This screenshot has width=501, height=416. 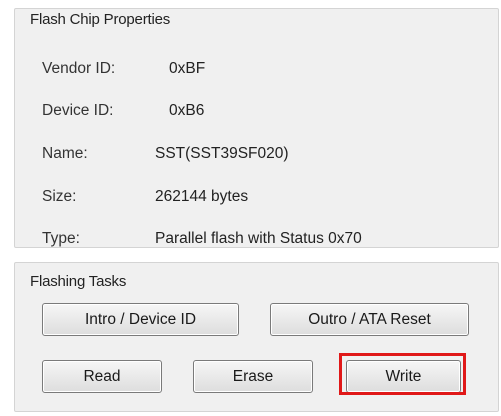 What do you see at coordinates (202, 196) in the screenshot?
I see `chip-size-value: 262144 bytes` at bounding box center [202, 196].